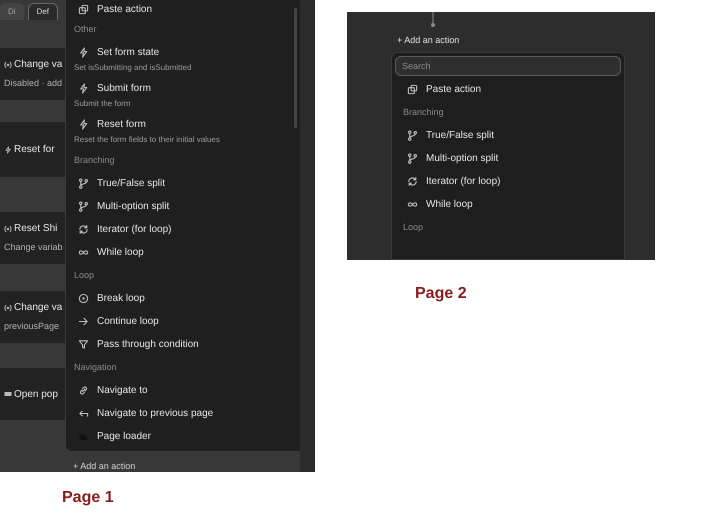 The height and width of the screenshot is (516, 720). Describe the element at coordinates (34, 83) in the screenshot. I see `card-subtitle: Disabled · add` at that location.